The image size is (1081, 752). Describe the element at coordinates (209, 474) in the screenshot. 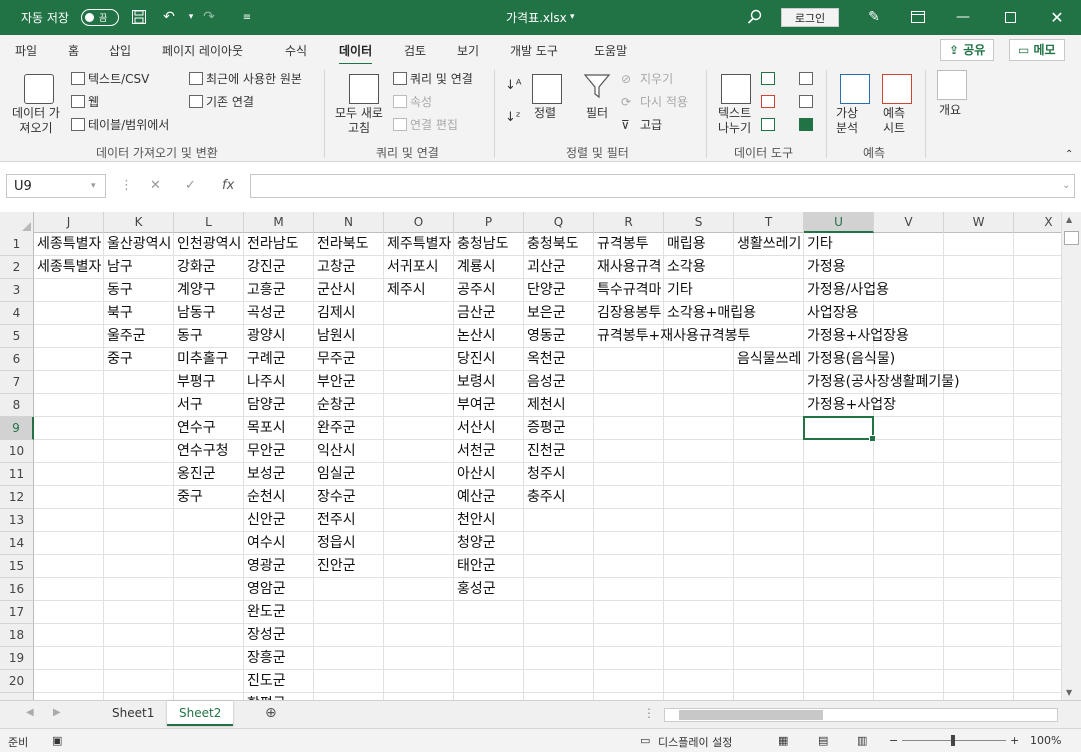

I see `cell-l11: 옹진군` at that location.